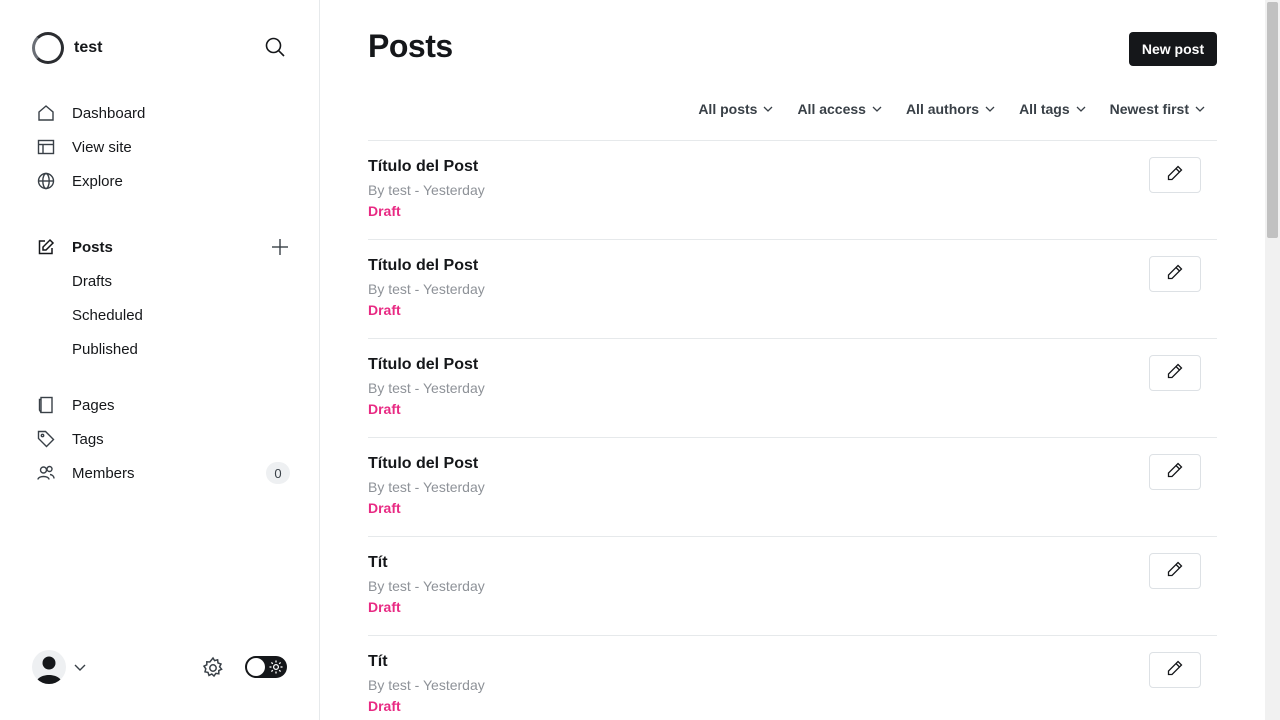  What do you see at coordinates (162, 349) in the screenshot?
I see `nav-item-published: Published` at bounding box center [162, 349].